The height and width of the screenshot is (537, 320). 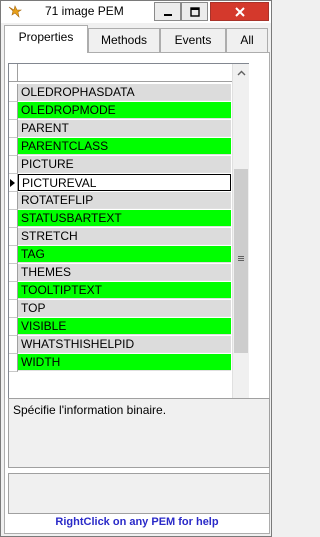 I want to click on grip-icon, so click(x=241, y=256).